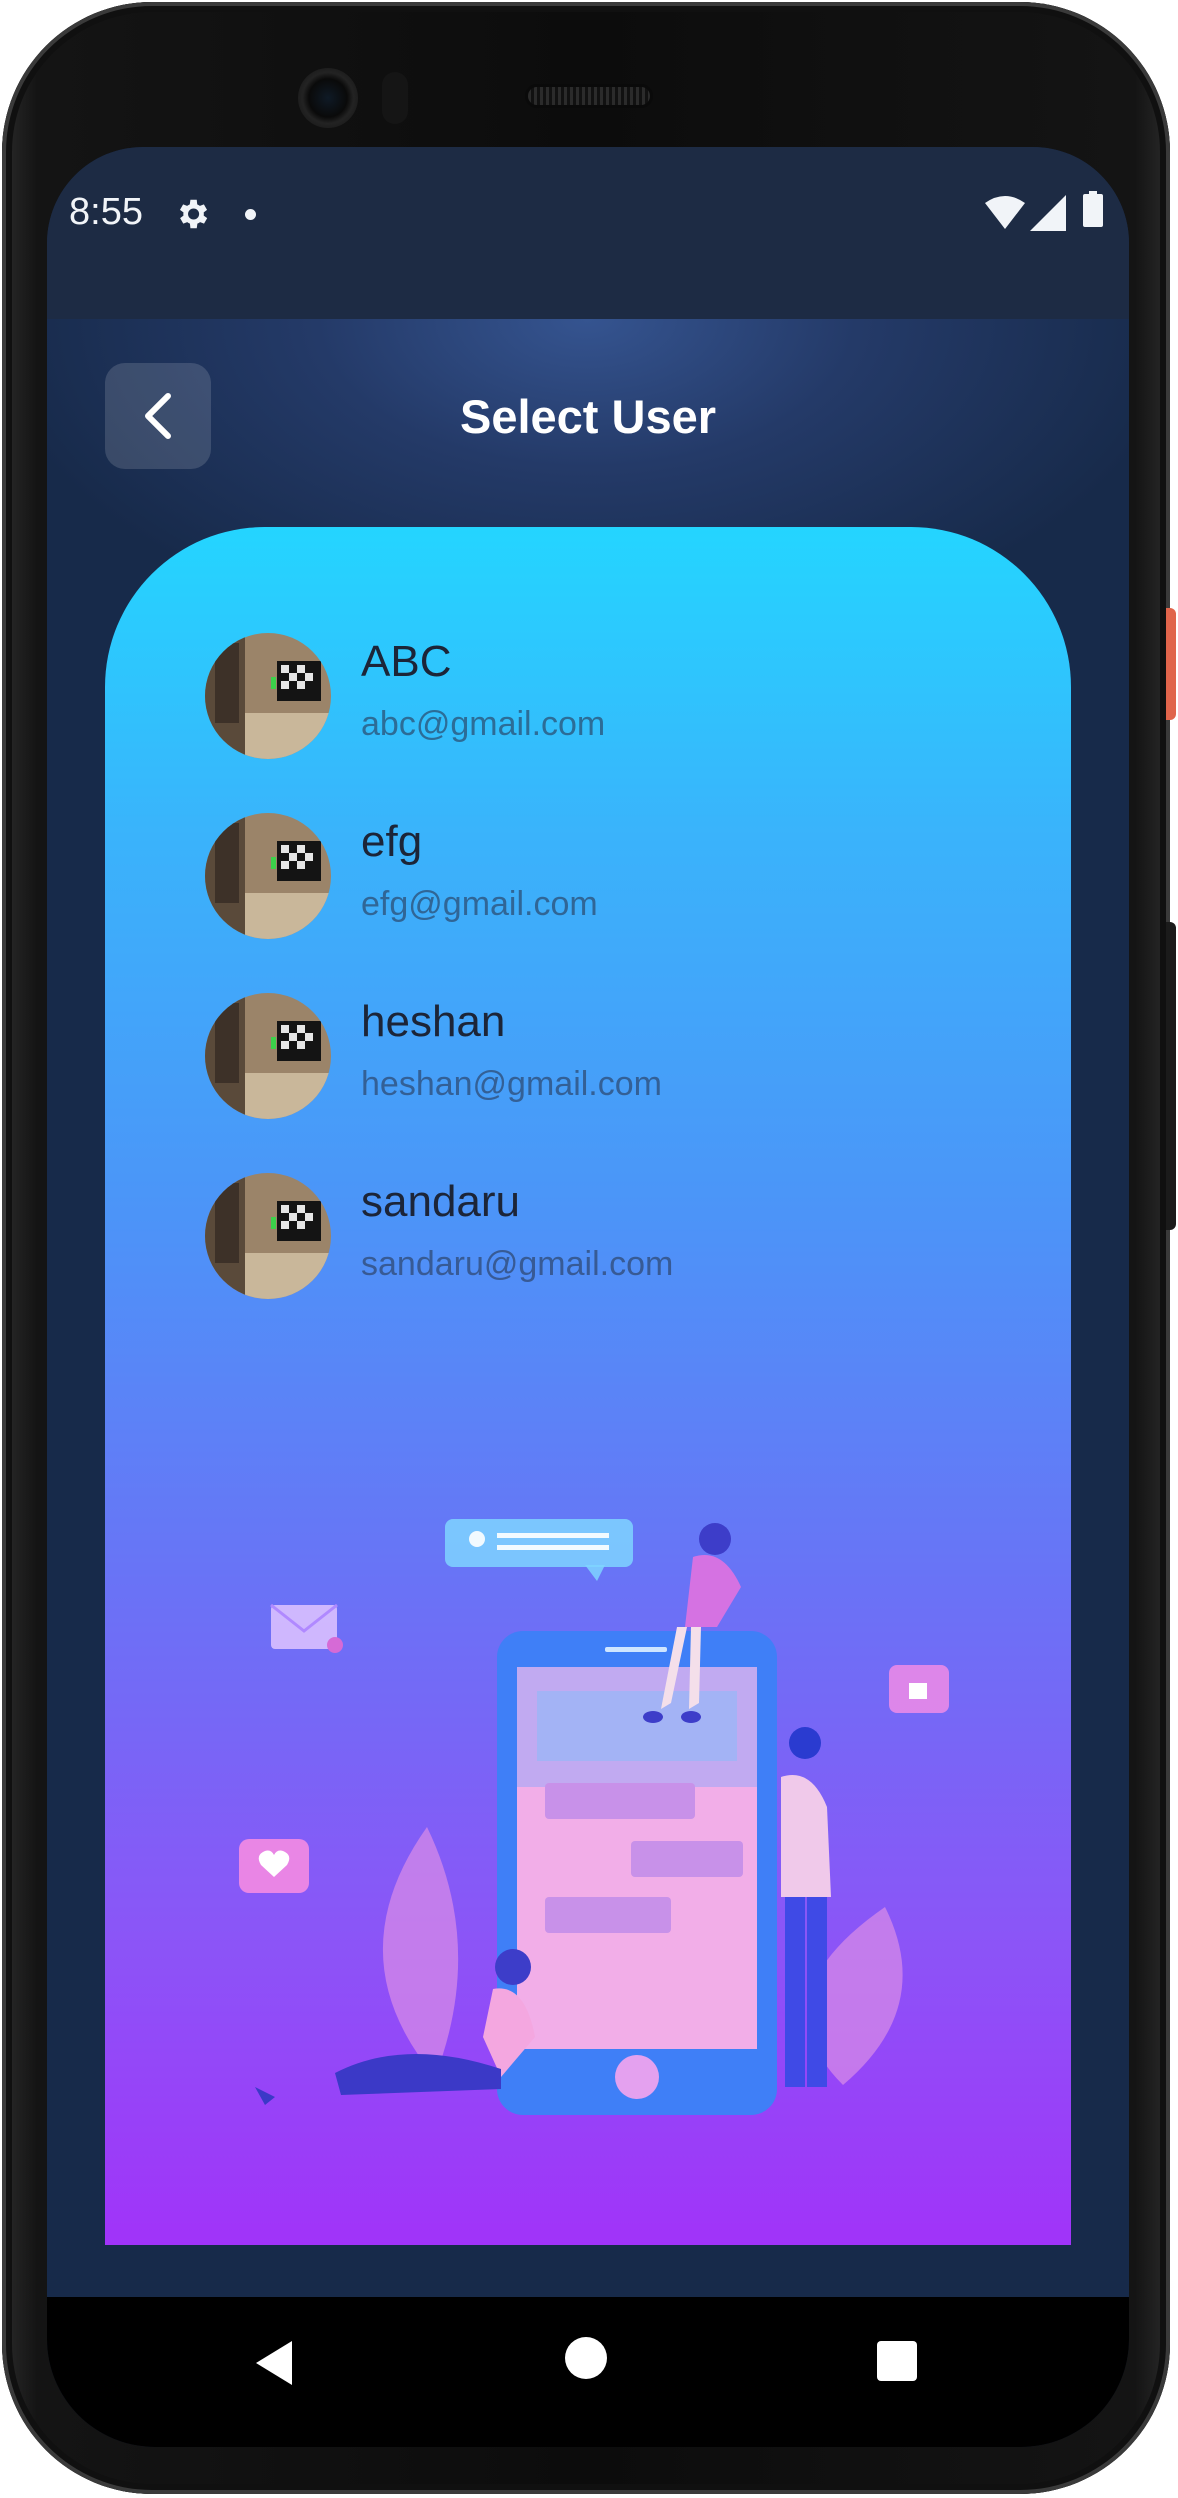 This screenshot has width=1178, height=2498. Describe the element at coordinates (589, 96) in the screenshot. I see `earpiece-speaker` at that location.